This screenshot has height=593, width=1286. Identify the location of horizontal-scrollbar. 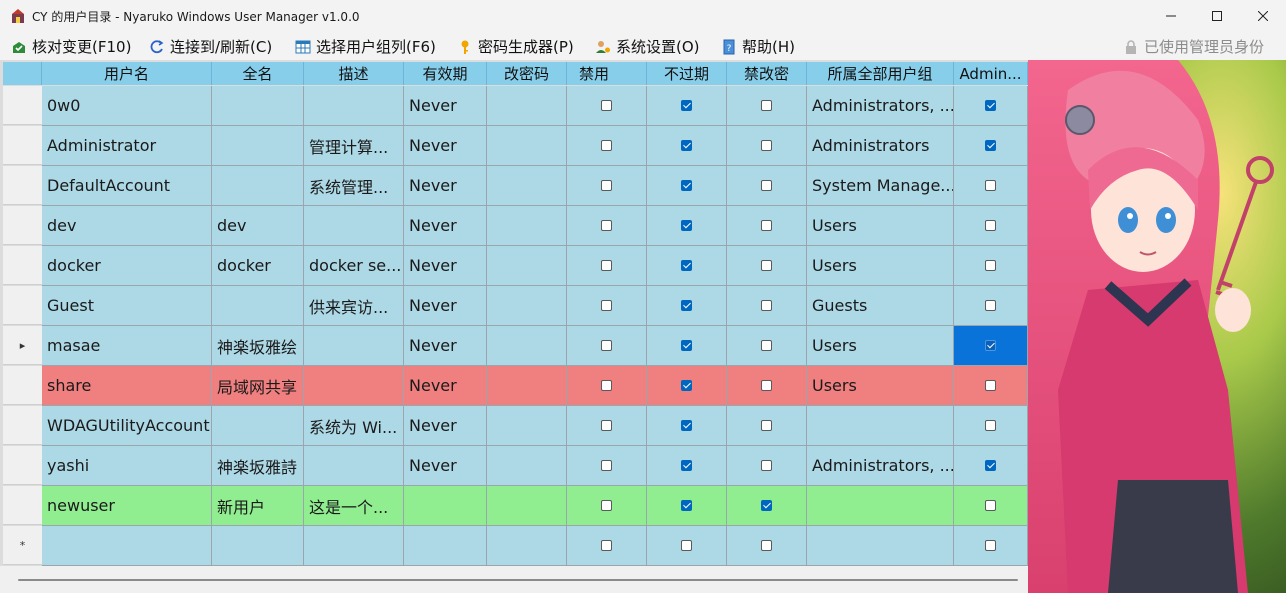
(514, 579).